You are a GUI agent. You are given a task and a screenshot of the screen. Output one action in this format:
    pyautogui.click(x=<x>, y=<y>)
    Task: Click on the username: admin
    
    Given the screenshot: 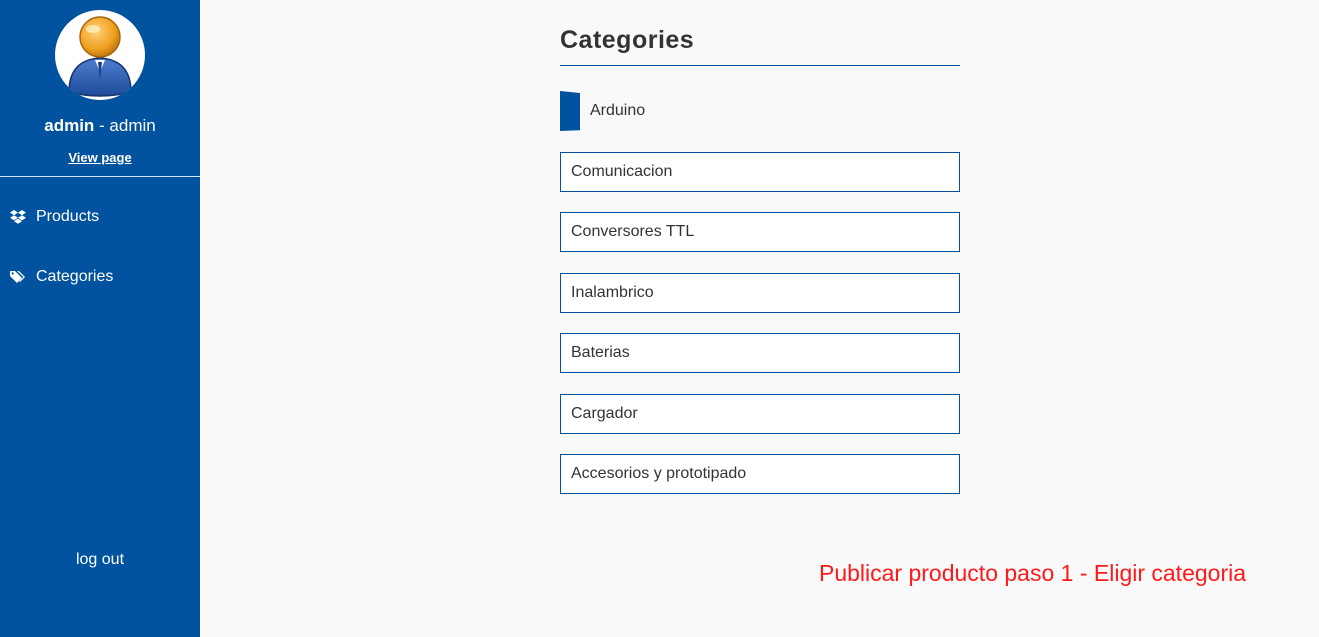 What is the action you would take?
    pyautogui.click(x=69, y=125)
    